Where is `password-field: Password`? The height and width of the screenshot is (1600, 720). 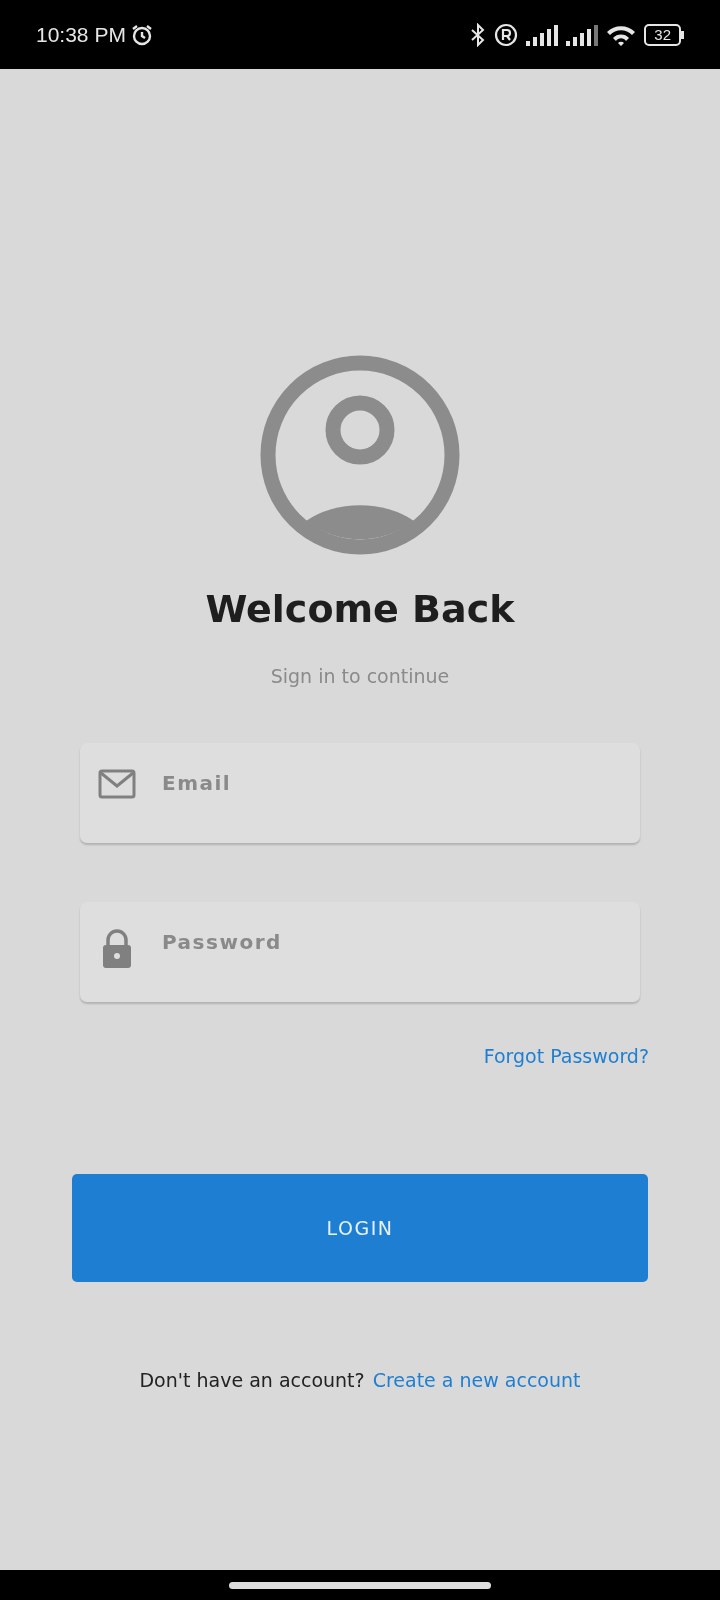 password-field: Password is located at coordinates (360, 951).